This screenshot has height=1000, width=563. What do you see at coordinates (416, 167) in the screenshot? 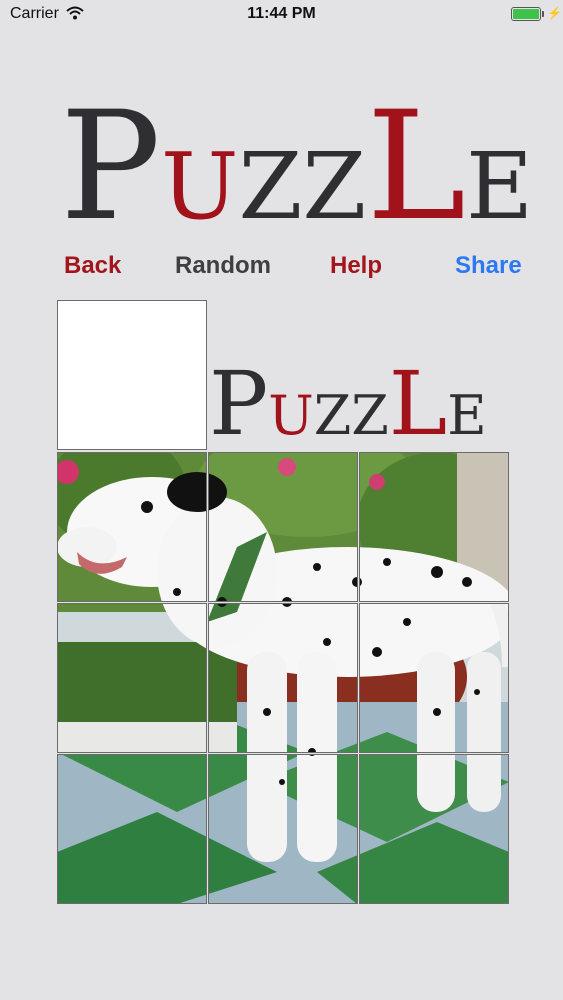
I see `logo-letter-l: L` at bounding box center [416, 167].